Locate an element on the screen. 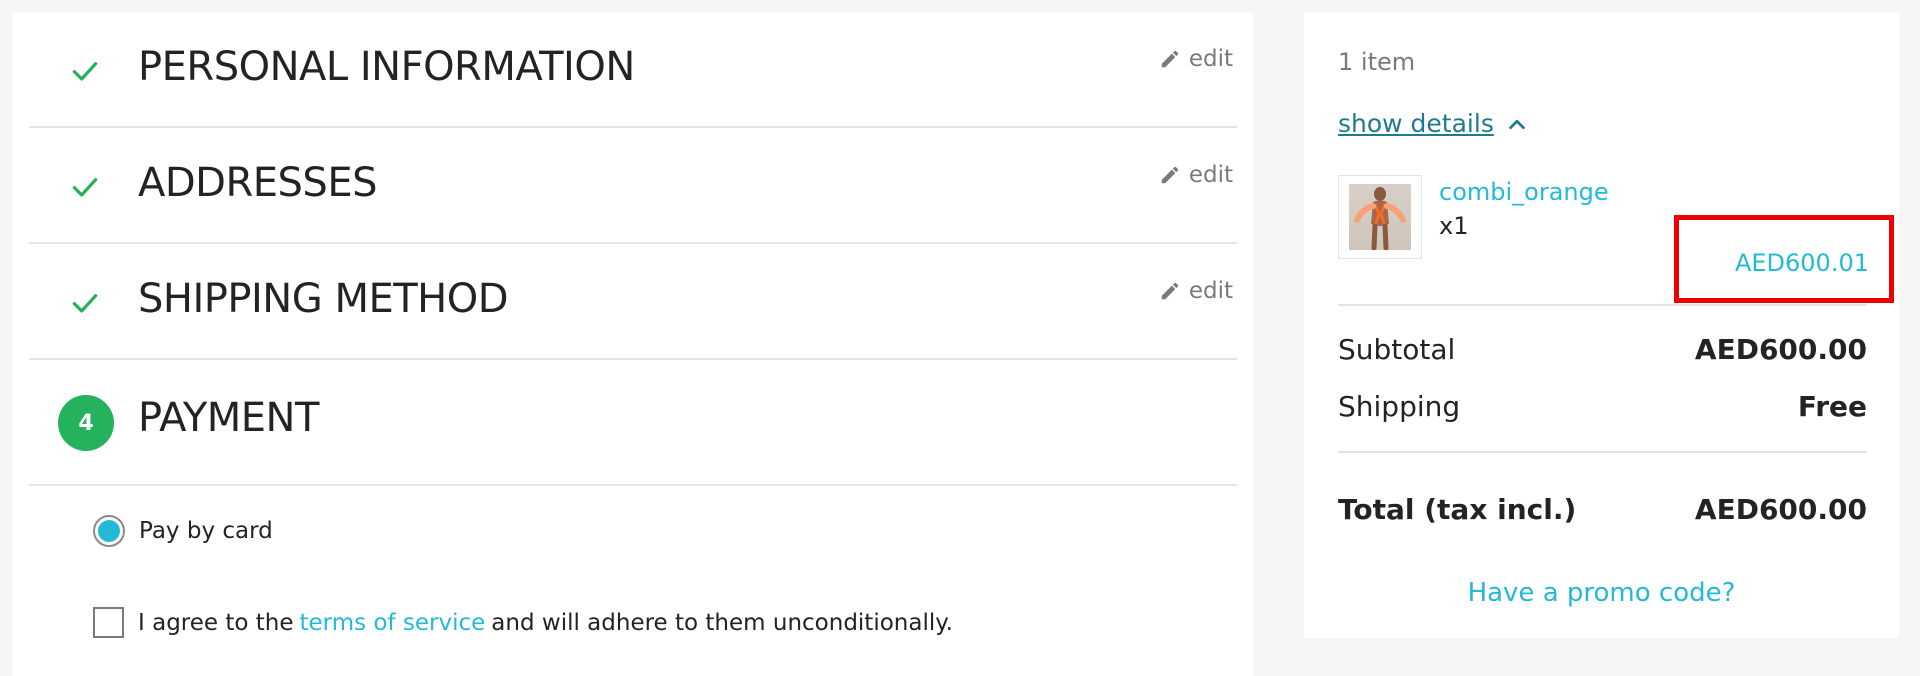 The height and width of the screenshot is (676, 1920). step-number-badge: 4 is located at coordinates (86, 423).